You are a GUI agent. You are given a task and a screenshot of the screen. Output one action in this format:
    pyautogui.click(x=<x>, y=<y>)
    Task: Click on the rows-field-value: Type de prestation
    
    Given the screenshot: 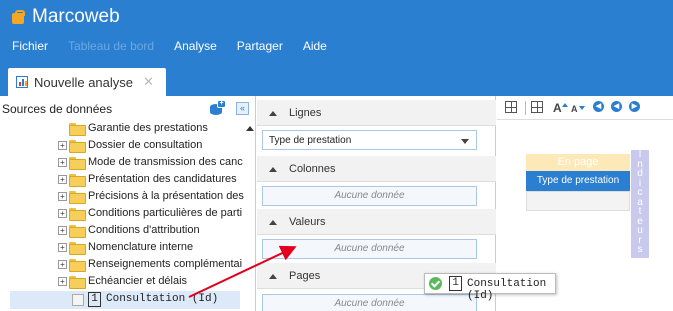 What is the action you would take?
    pyautogui.click(x=310, y=140)
    